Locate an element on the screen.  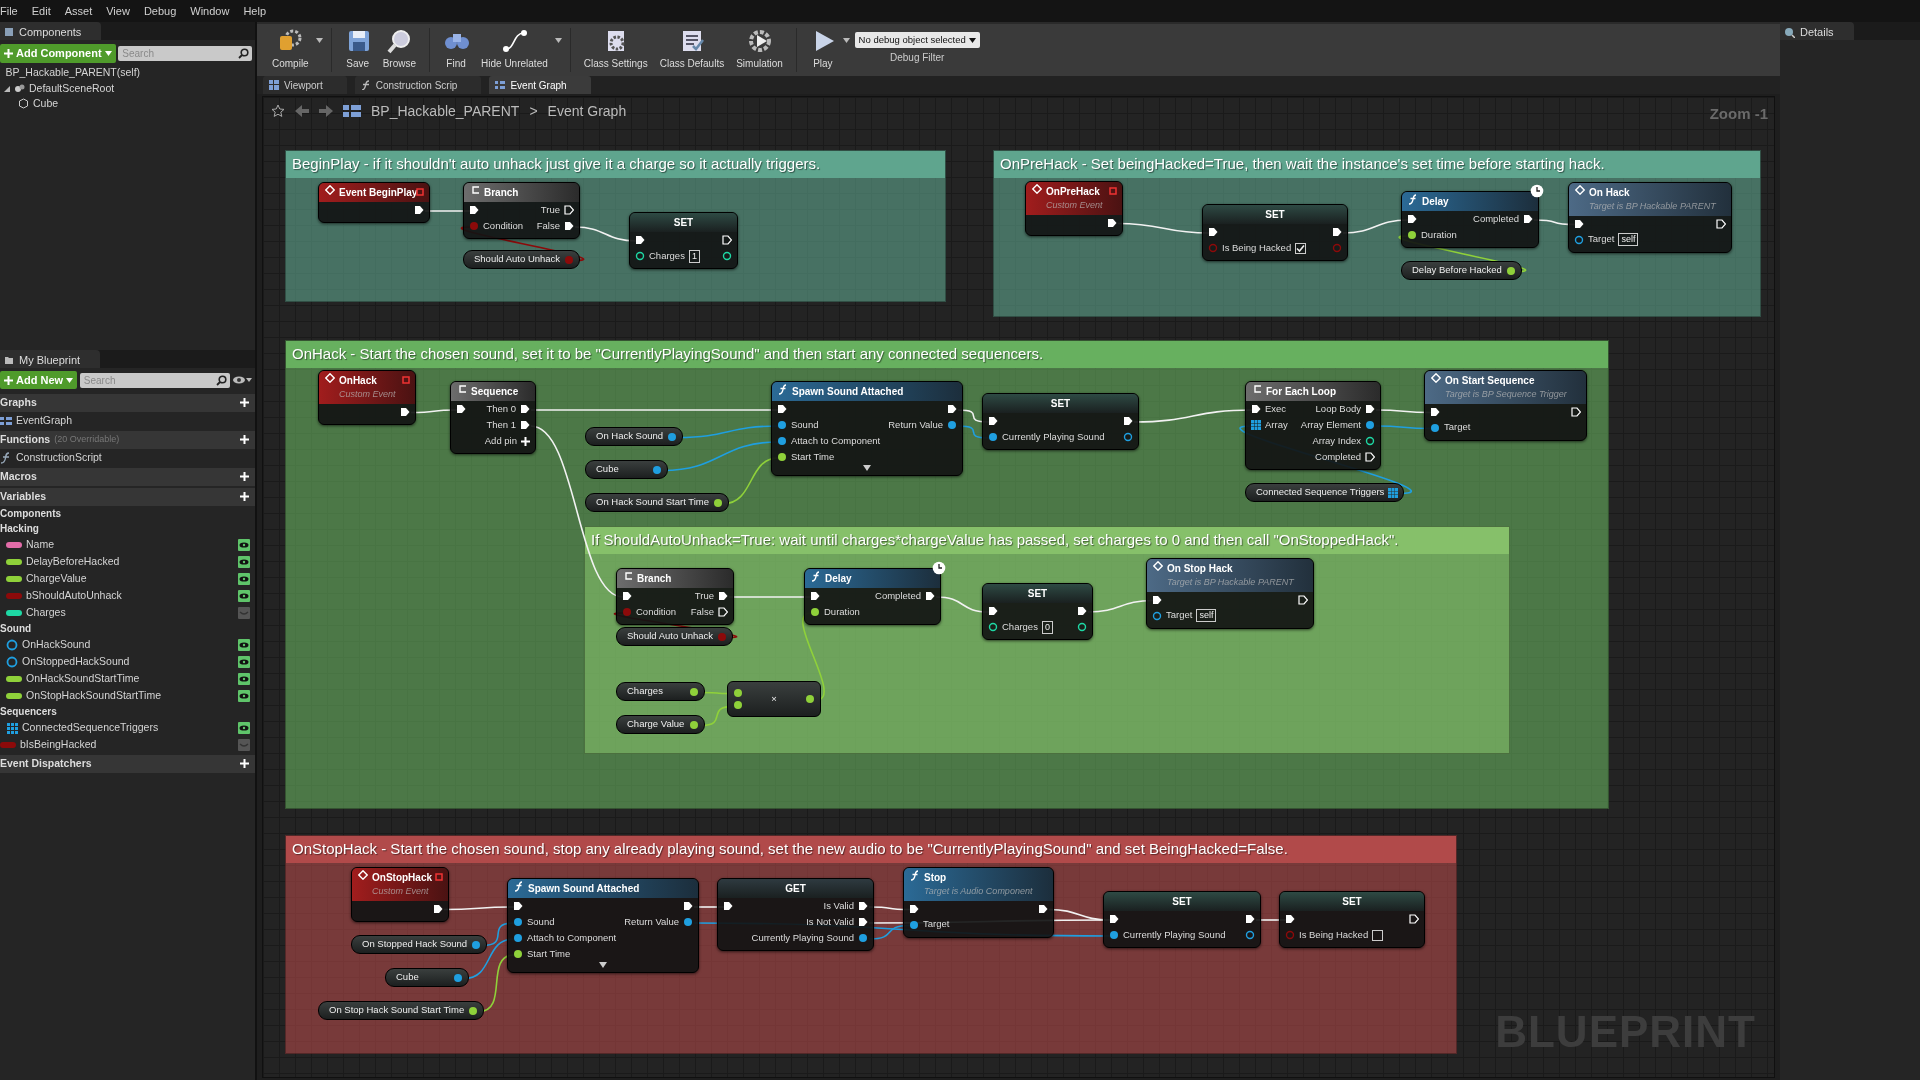
section-header: Variables is located at coordinates (23, 497).